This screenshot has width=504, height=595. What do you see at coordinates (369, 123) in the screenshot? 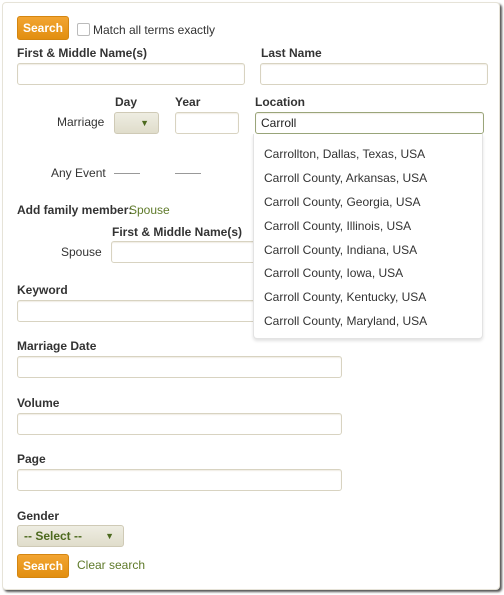
I see `marriage-location-input: Carroll` at bounding box center [369, 123].